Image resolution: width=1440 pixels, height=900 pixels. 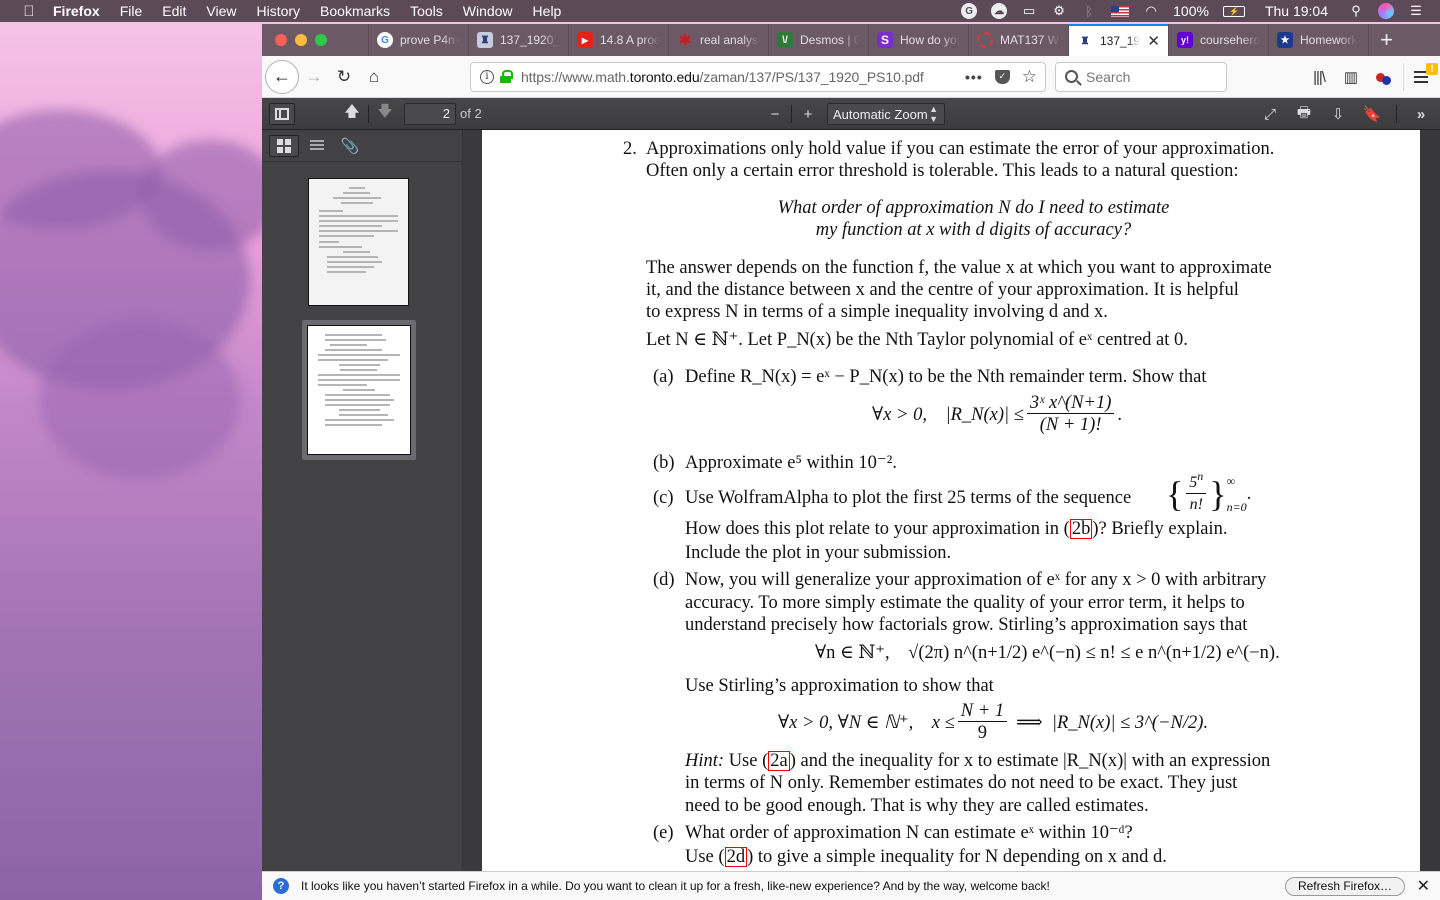 What do you see at coordinates (1141, 76) in the screenshot?
I see `search-input: Search` at bounding box center [1141, 76].